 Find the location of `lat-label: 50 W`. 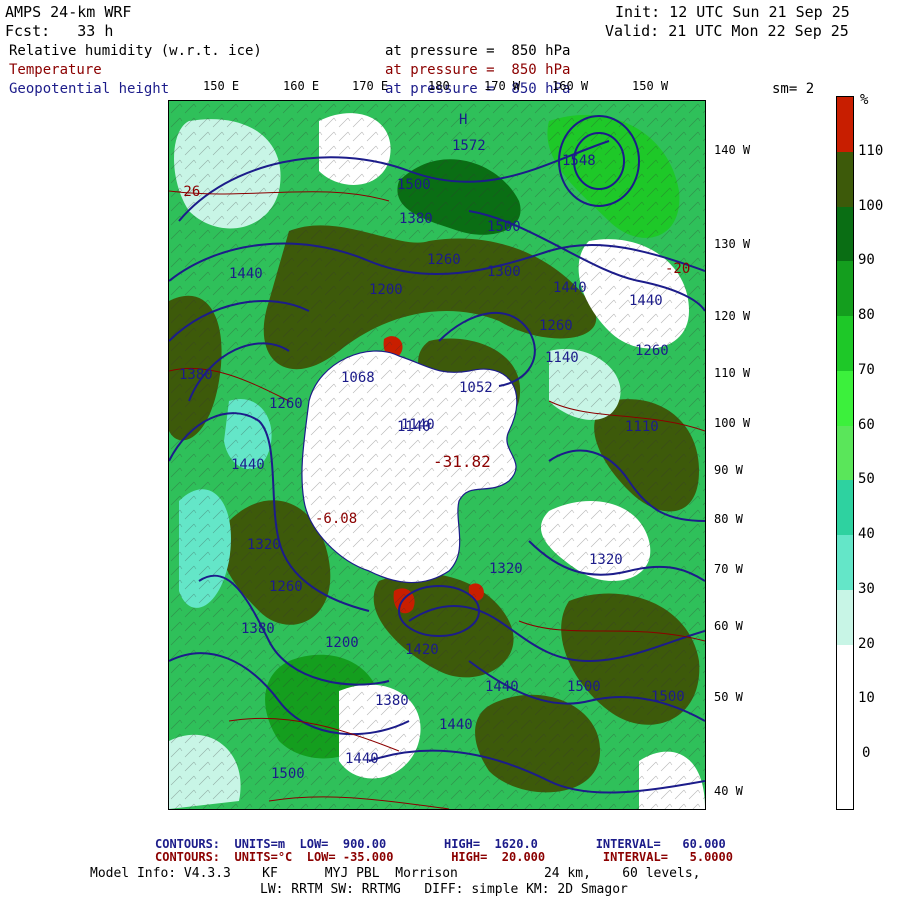

lat-label: 50 W is located at coordinates (728, 697).